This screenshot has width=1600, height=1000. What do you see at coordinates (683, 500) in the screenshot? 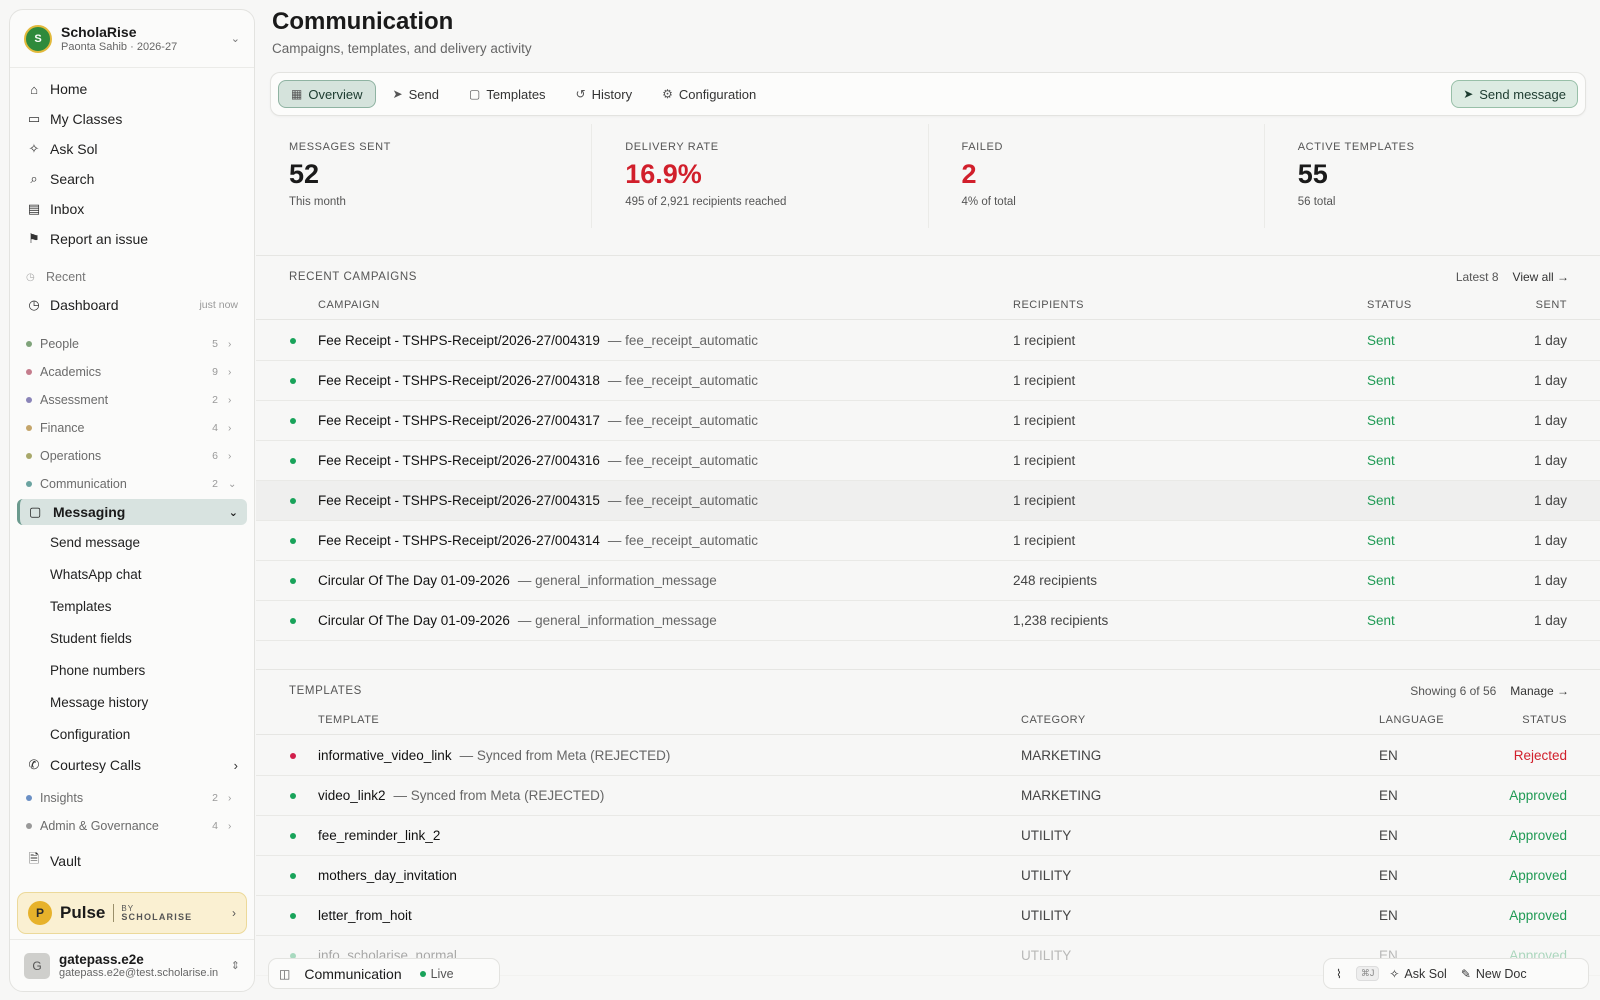
I see `row-description: — fee_receipt_automatic` at bounding box center [683, 500].